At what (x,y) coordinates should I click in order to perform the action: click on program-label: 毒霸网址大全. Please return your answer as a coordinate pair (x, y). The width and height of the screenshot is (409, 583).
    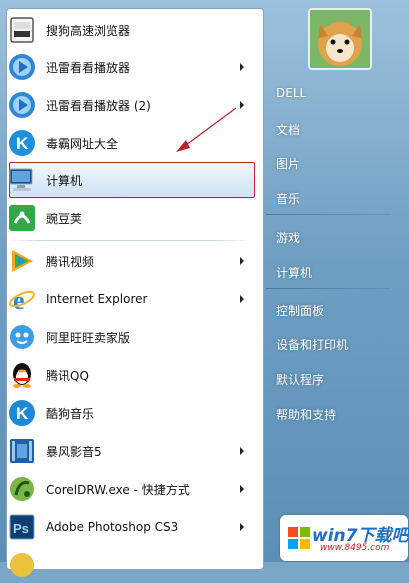
    Looking at the image, I should click on (82, 143).